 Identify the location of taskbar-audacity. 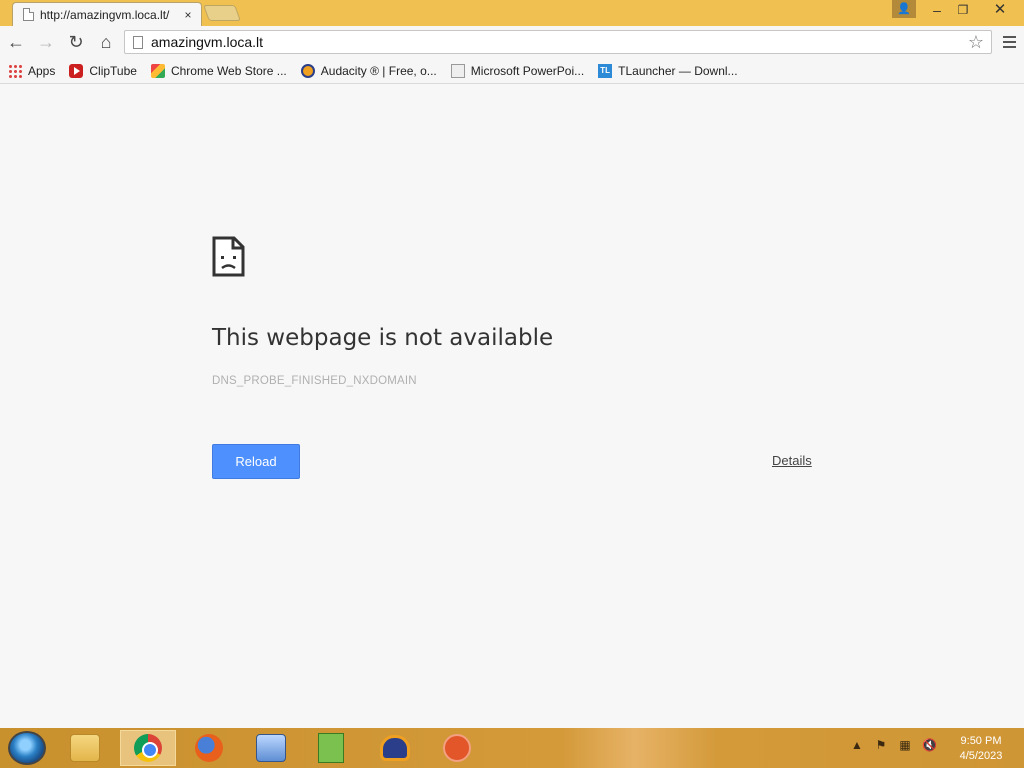
(395, 748).